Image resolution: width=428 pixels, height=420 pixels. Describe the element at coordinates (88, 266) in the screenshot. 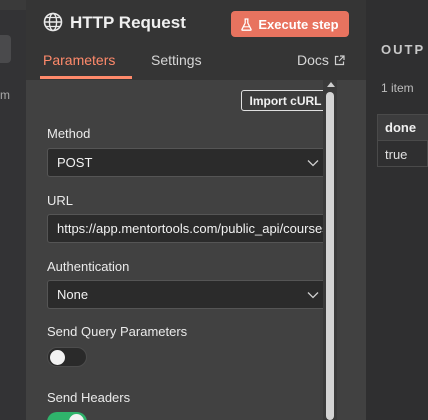

I see `authentication-label: Authentication` at that location.